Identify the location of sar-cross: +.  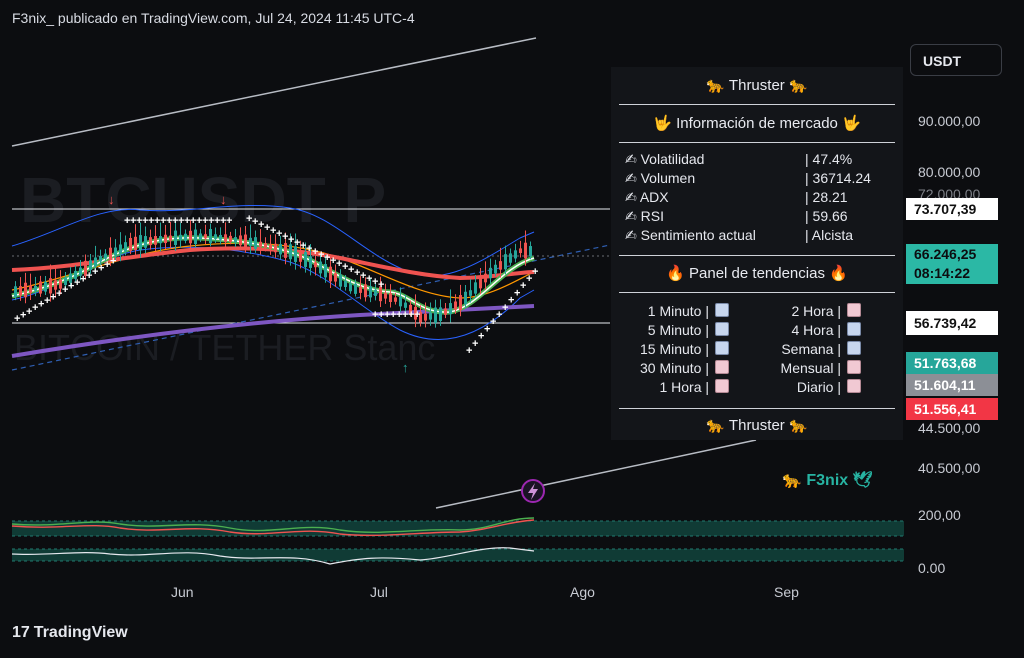
(417, 315).